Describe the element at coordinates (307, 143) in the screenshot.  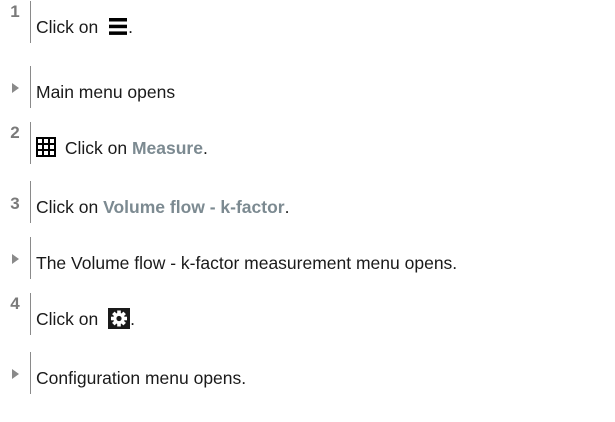
I see `instruction-step-2: 2 Click on Measure.` at that location.